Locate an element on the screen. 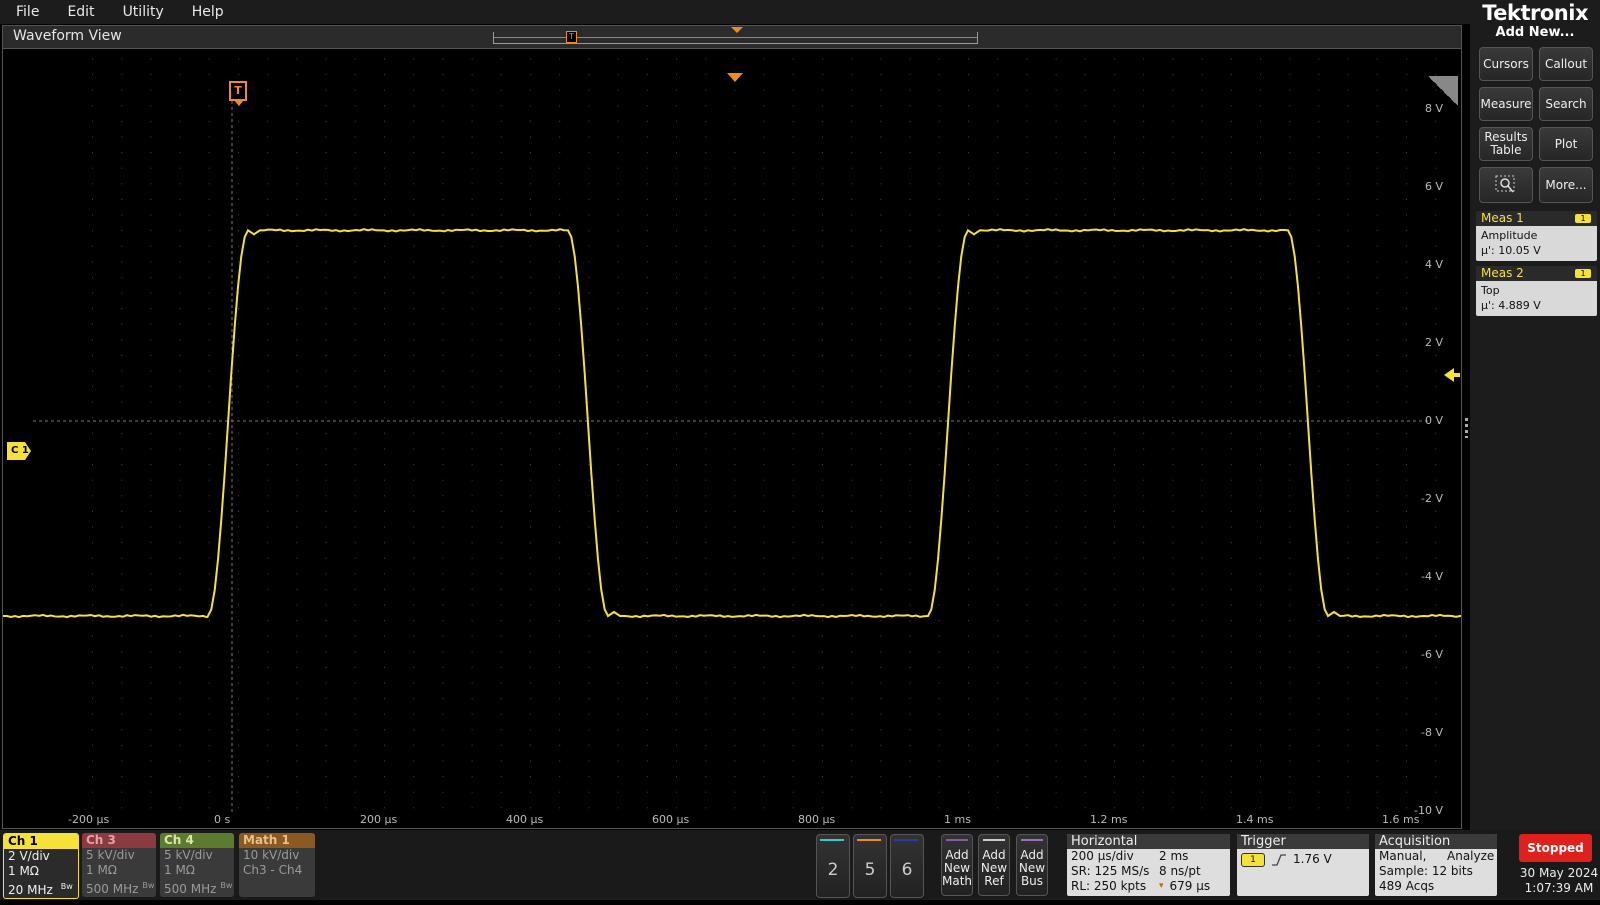 This screenshot has width=1600, height=905. ch3-termination: 1 MΩ is located at coordinates (101, 870).